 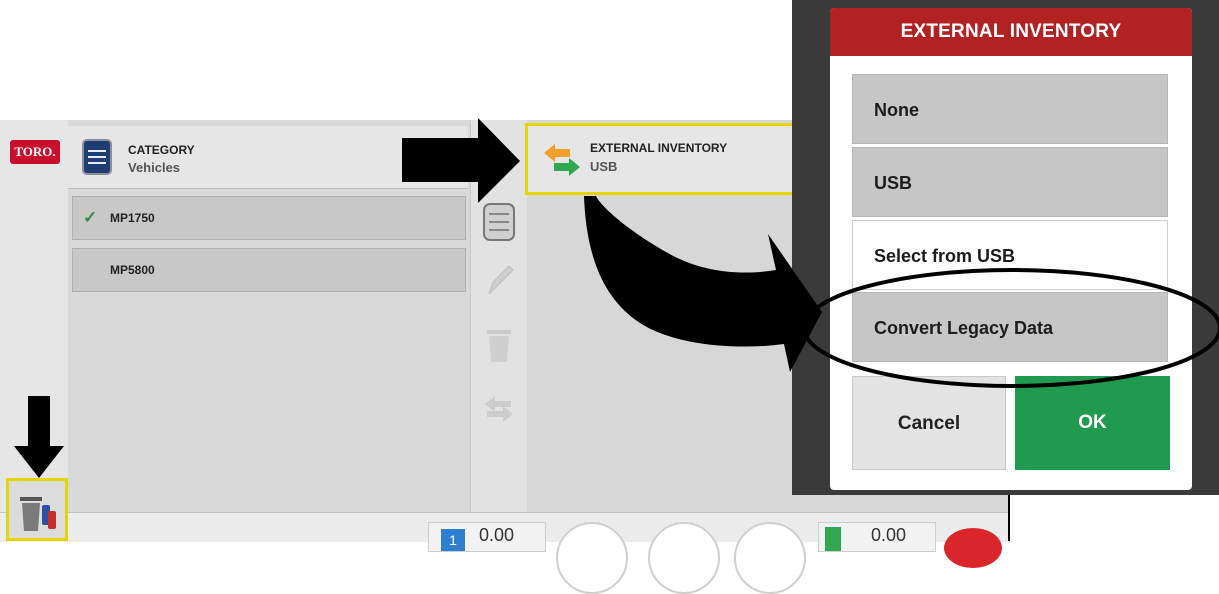 What do you see at coordinates (703, 284) in the screenshot?
I see `curved-arrow-icon` at bounding box center [703, 284].